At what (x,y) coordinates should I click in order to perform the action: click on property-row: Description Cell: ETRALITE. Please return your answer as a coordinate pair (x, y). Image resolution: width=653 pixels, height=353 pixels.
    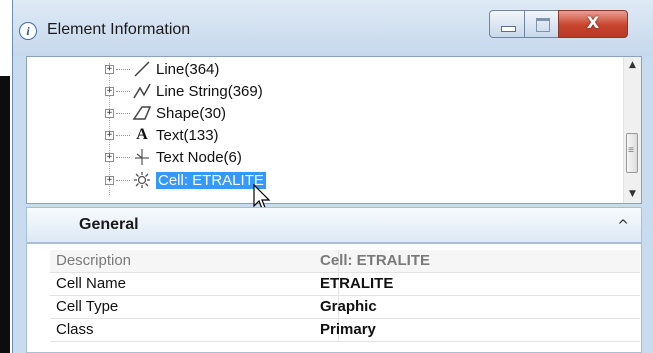
    Looking at the image, I should click on (345, 261).